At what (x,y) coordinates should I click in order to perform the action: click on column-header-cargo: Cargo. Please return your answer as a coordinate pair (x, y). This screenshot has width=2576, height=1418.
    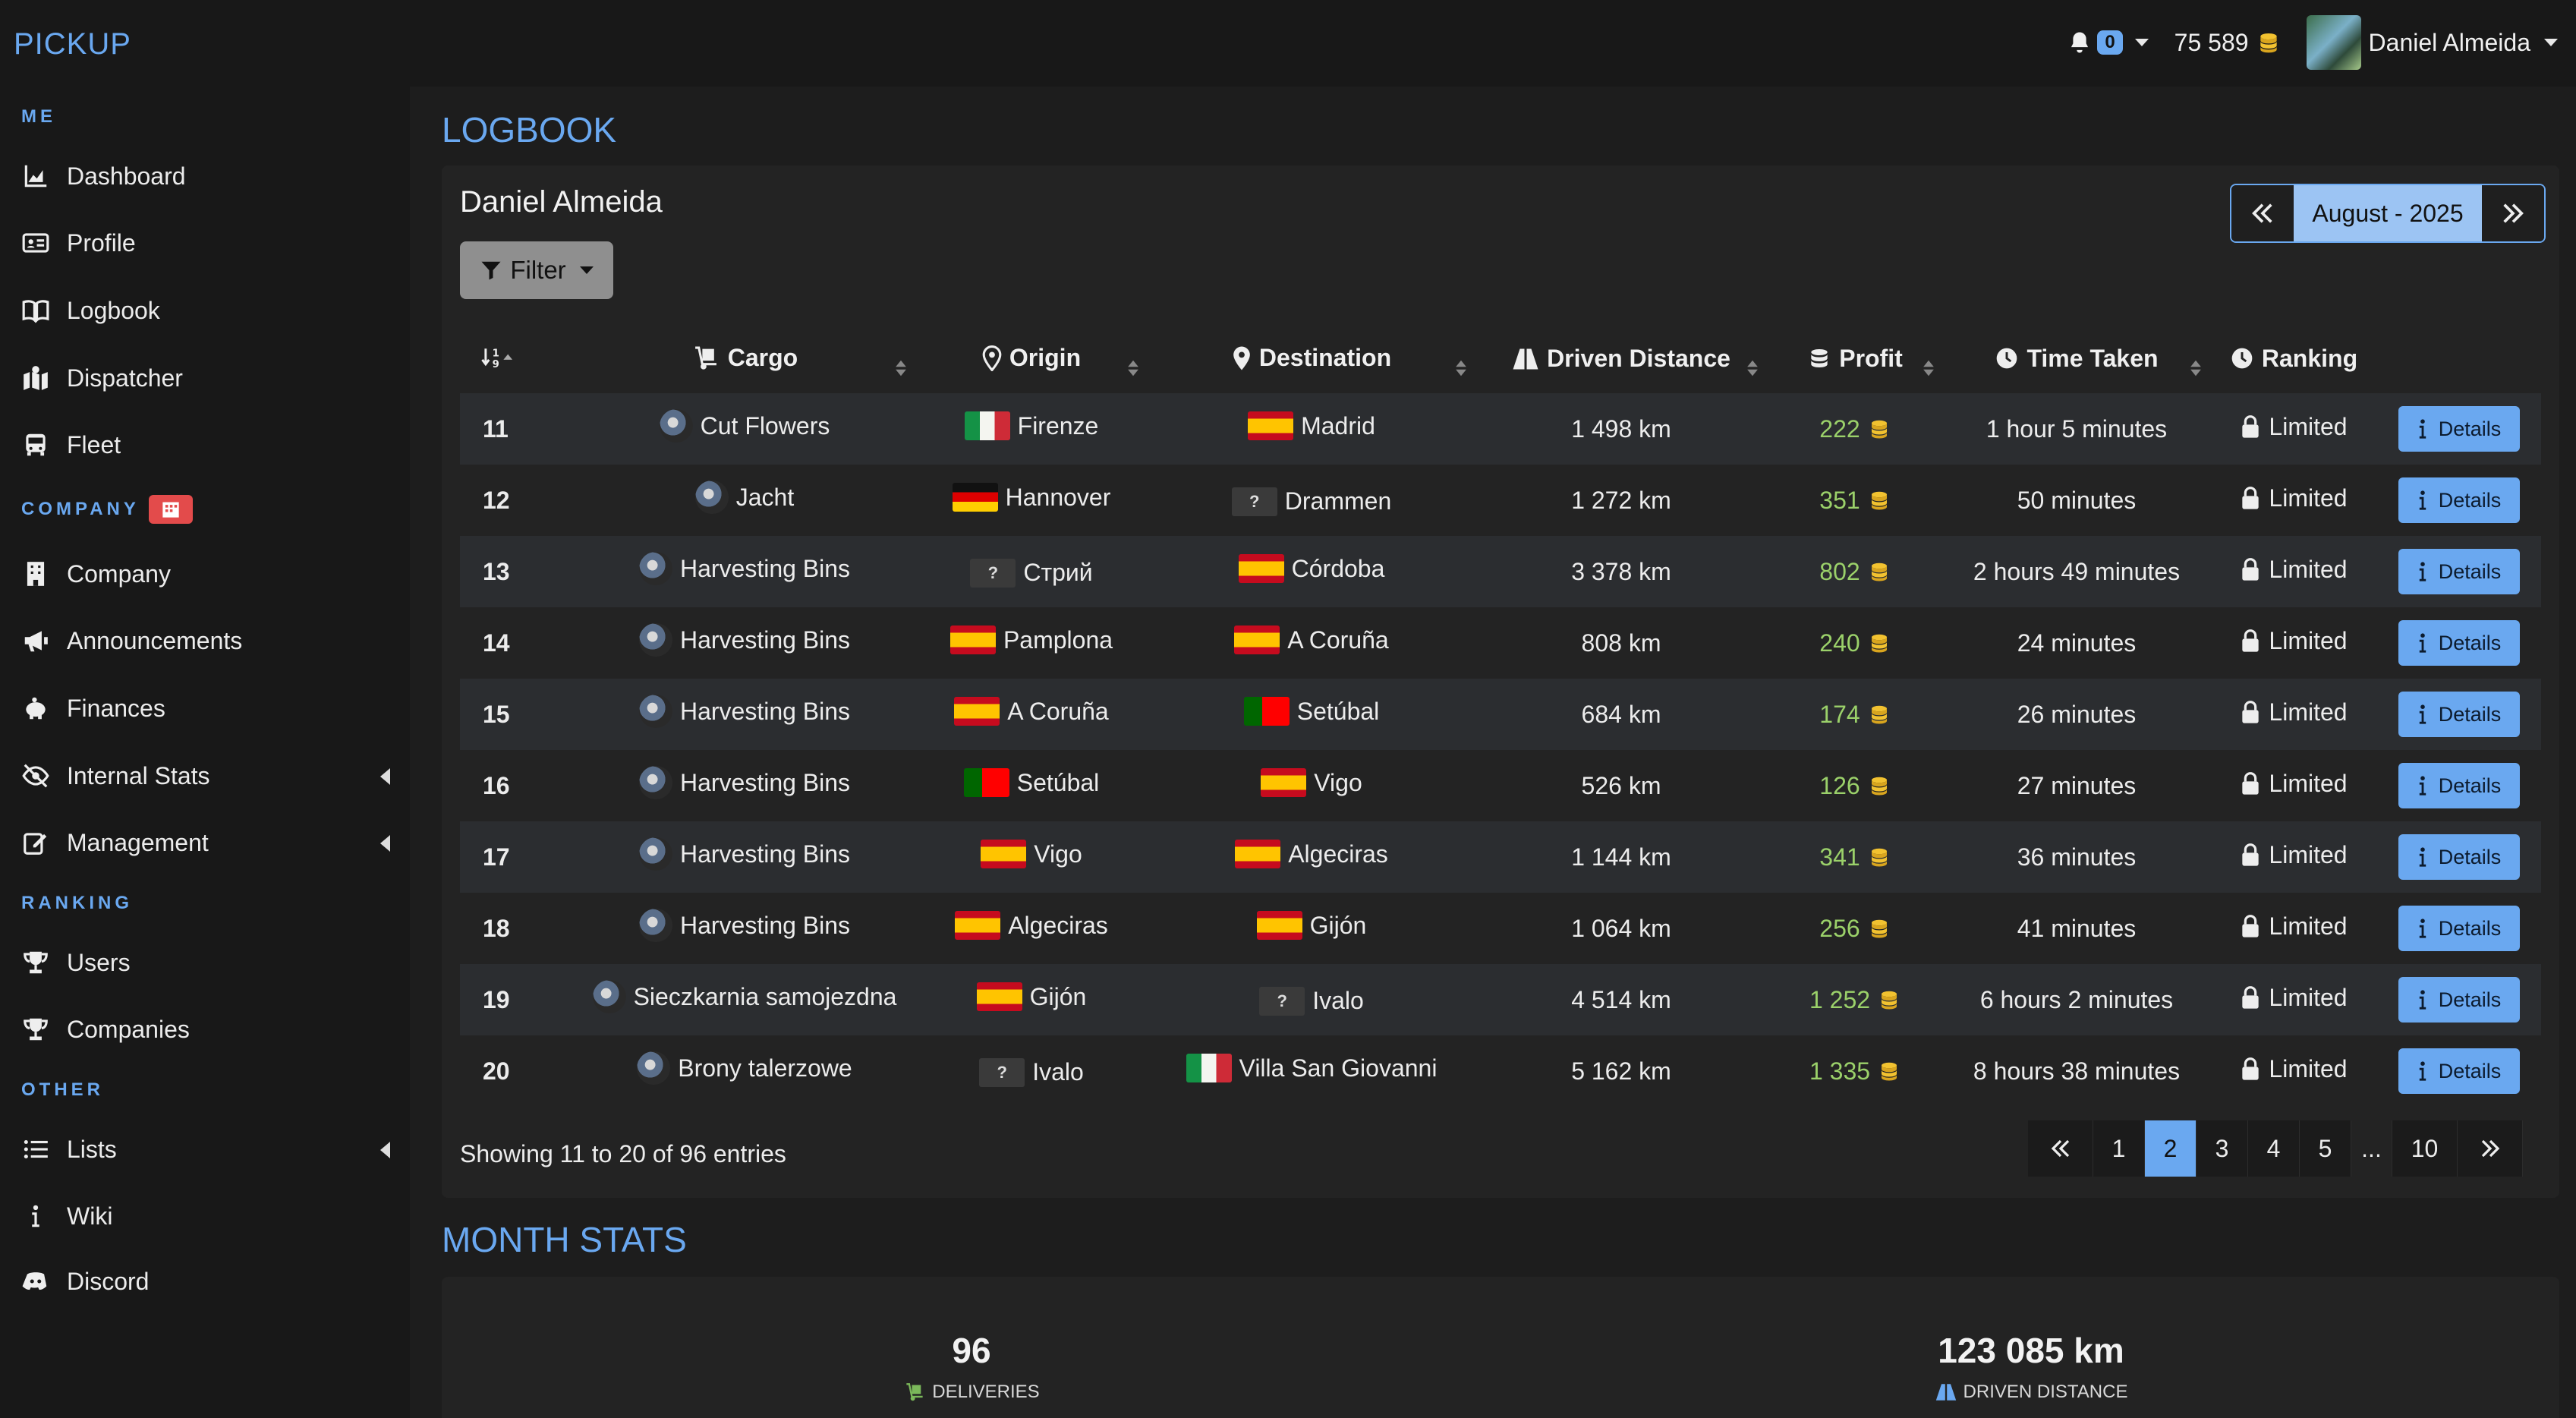
    Looking at the image, I should click on (744, 360).